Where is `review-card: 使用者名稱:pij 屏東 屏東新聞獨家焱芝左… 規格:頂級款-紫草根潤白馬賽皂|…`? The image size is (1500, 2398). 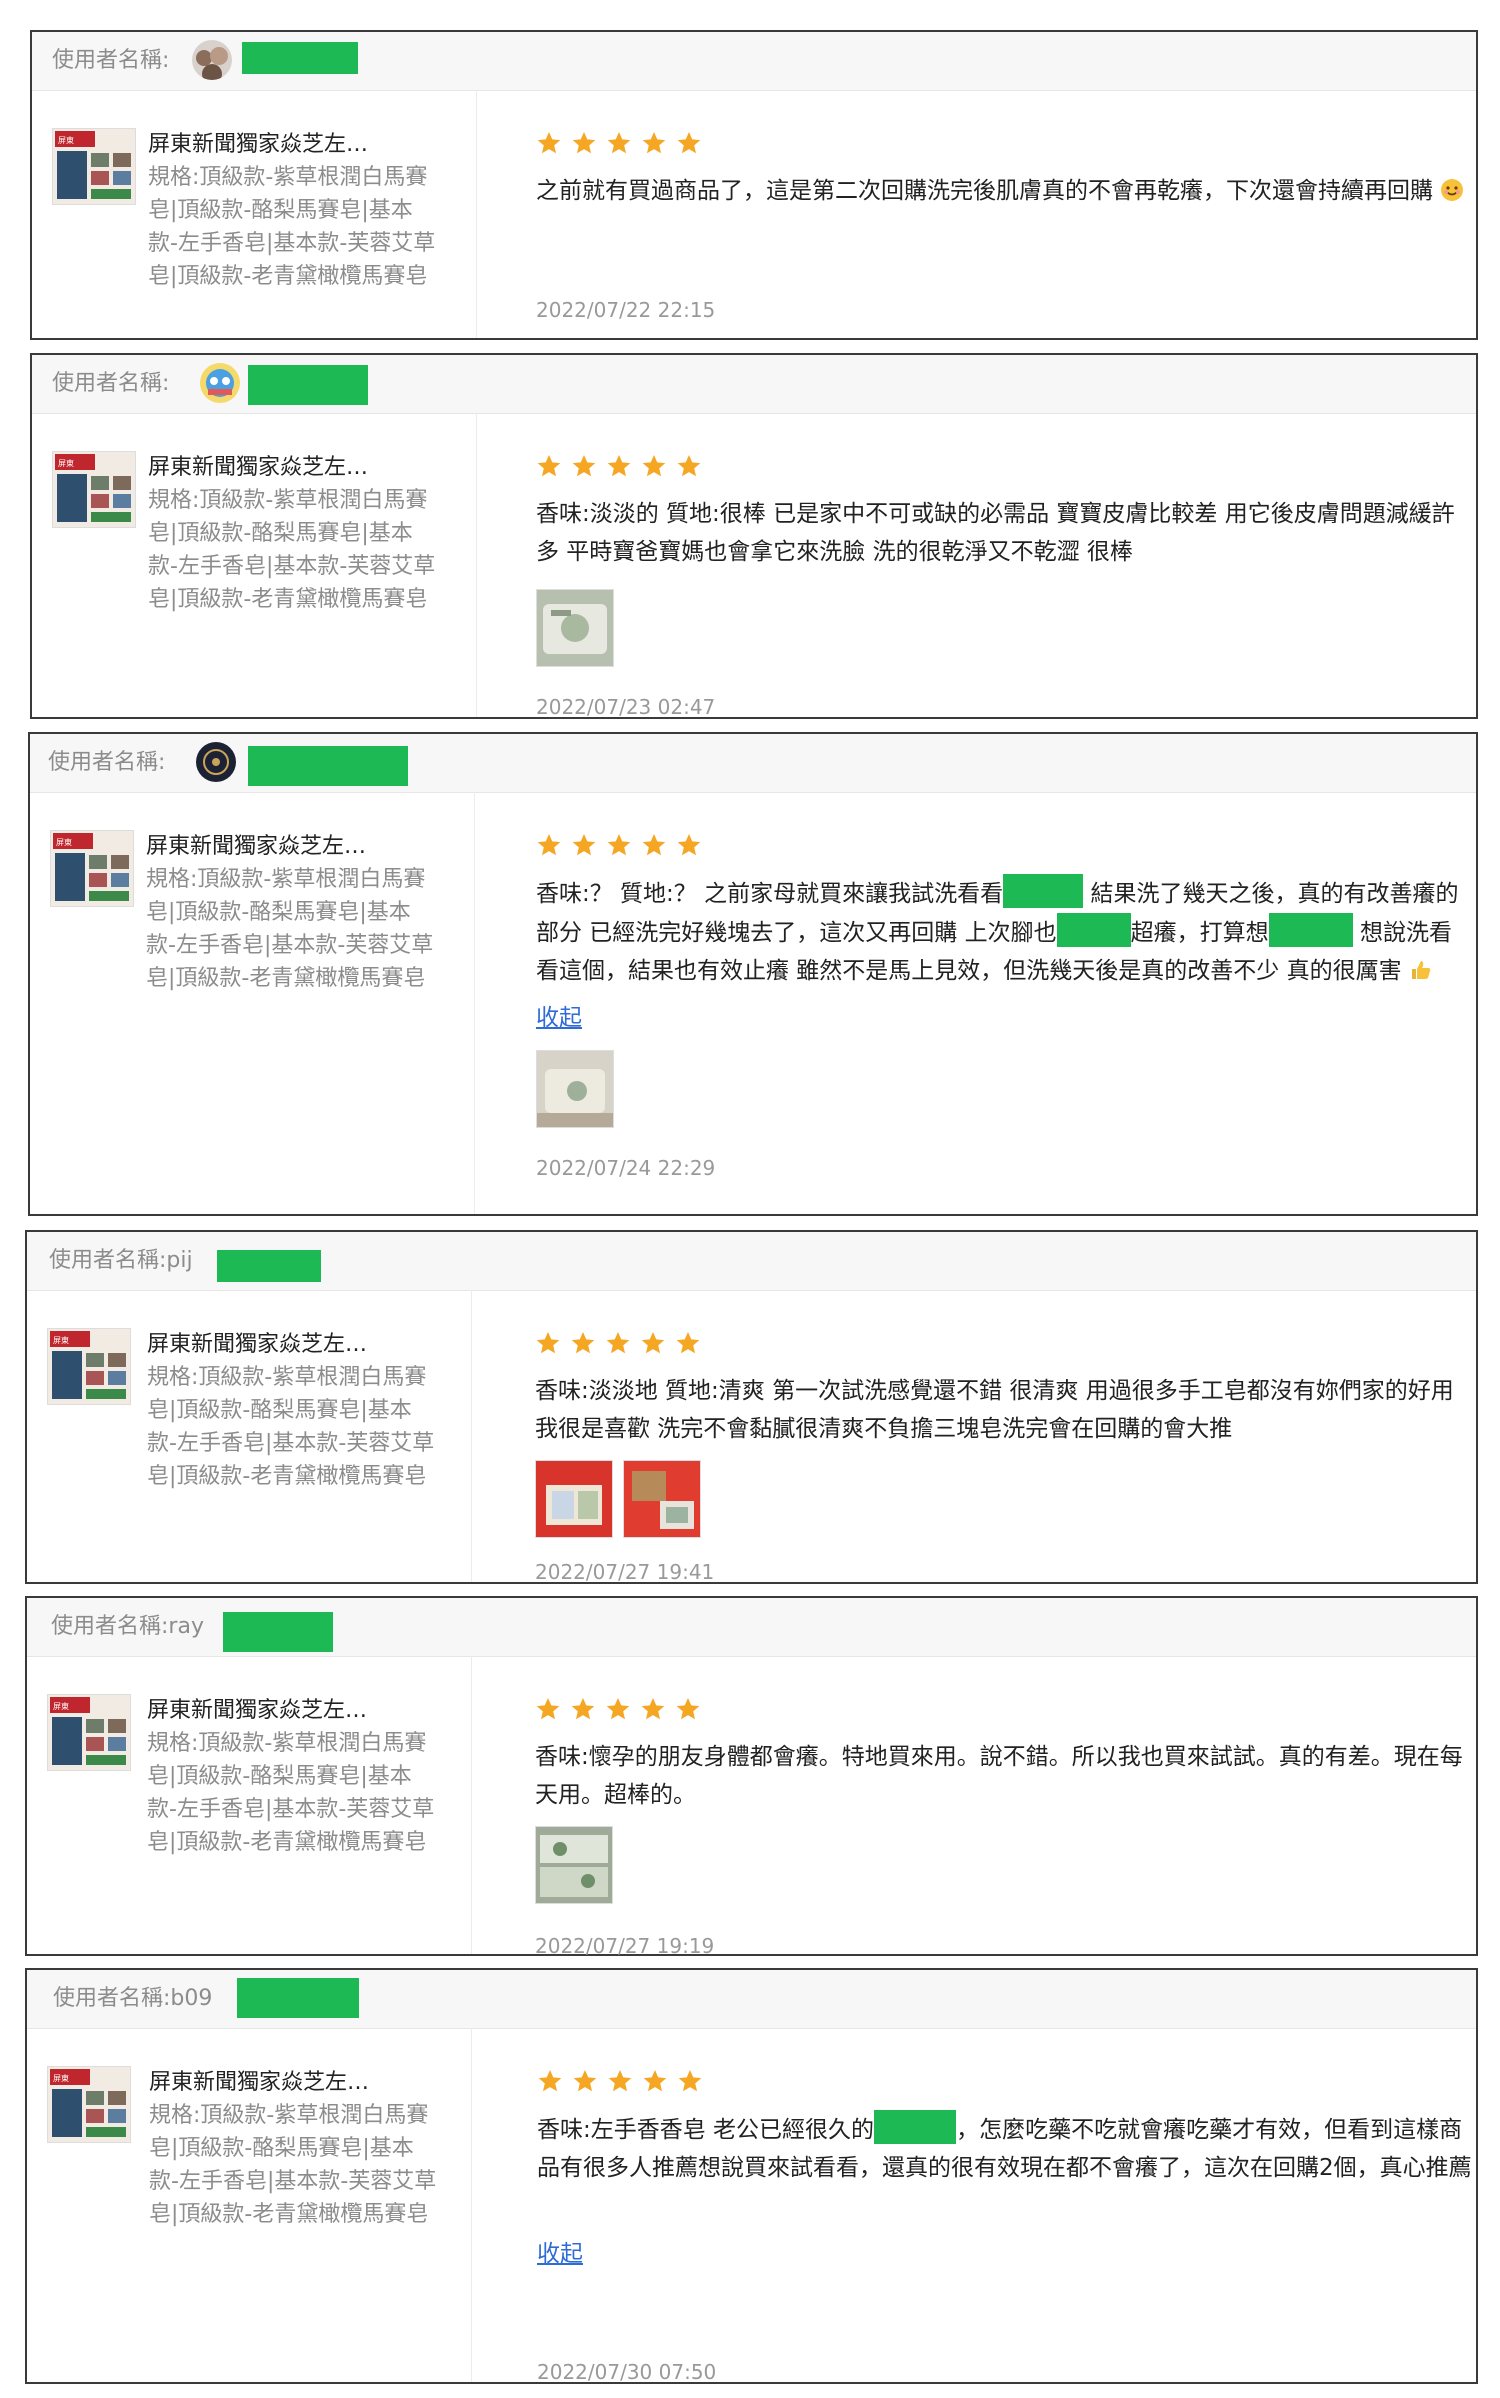
review-card: 使用者名稱:pij 屏東 屏東新聞獨家焱芝左… 規格:頂級款-紫草根潤白馬賽皂|… is located at coordinates (751, 1407).